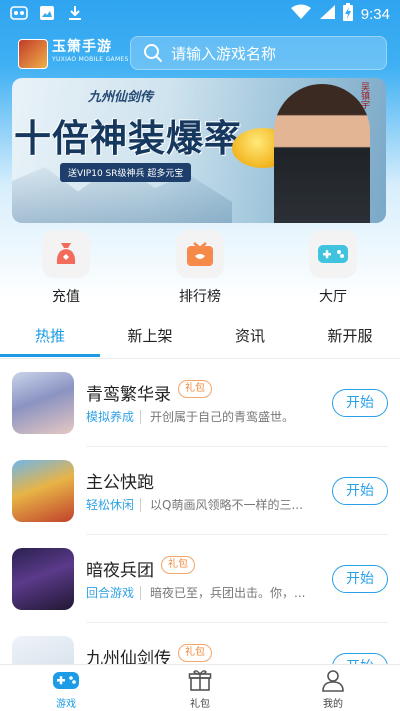 Image resolution: width=400 pixels, height=711 pixels. What do you see at coordinates (347, 14) in the screenshot?
I see `battery-charging-icon` at bounding box center [347, 14].